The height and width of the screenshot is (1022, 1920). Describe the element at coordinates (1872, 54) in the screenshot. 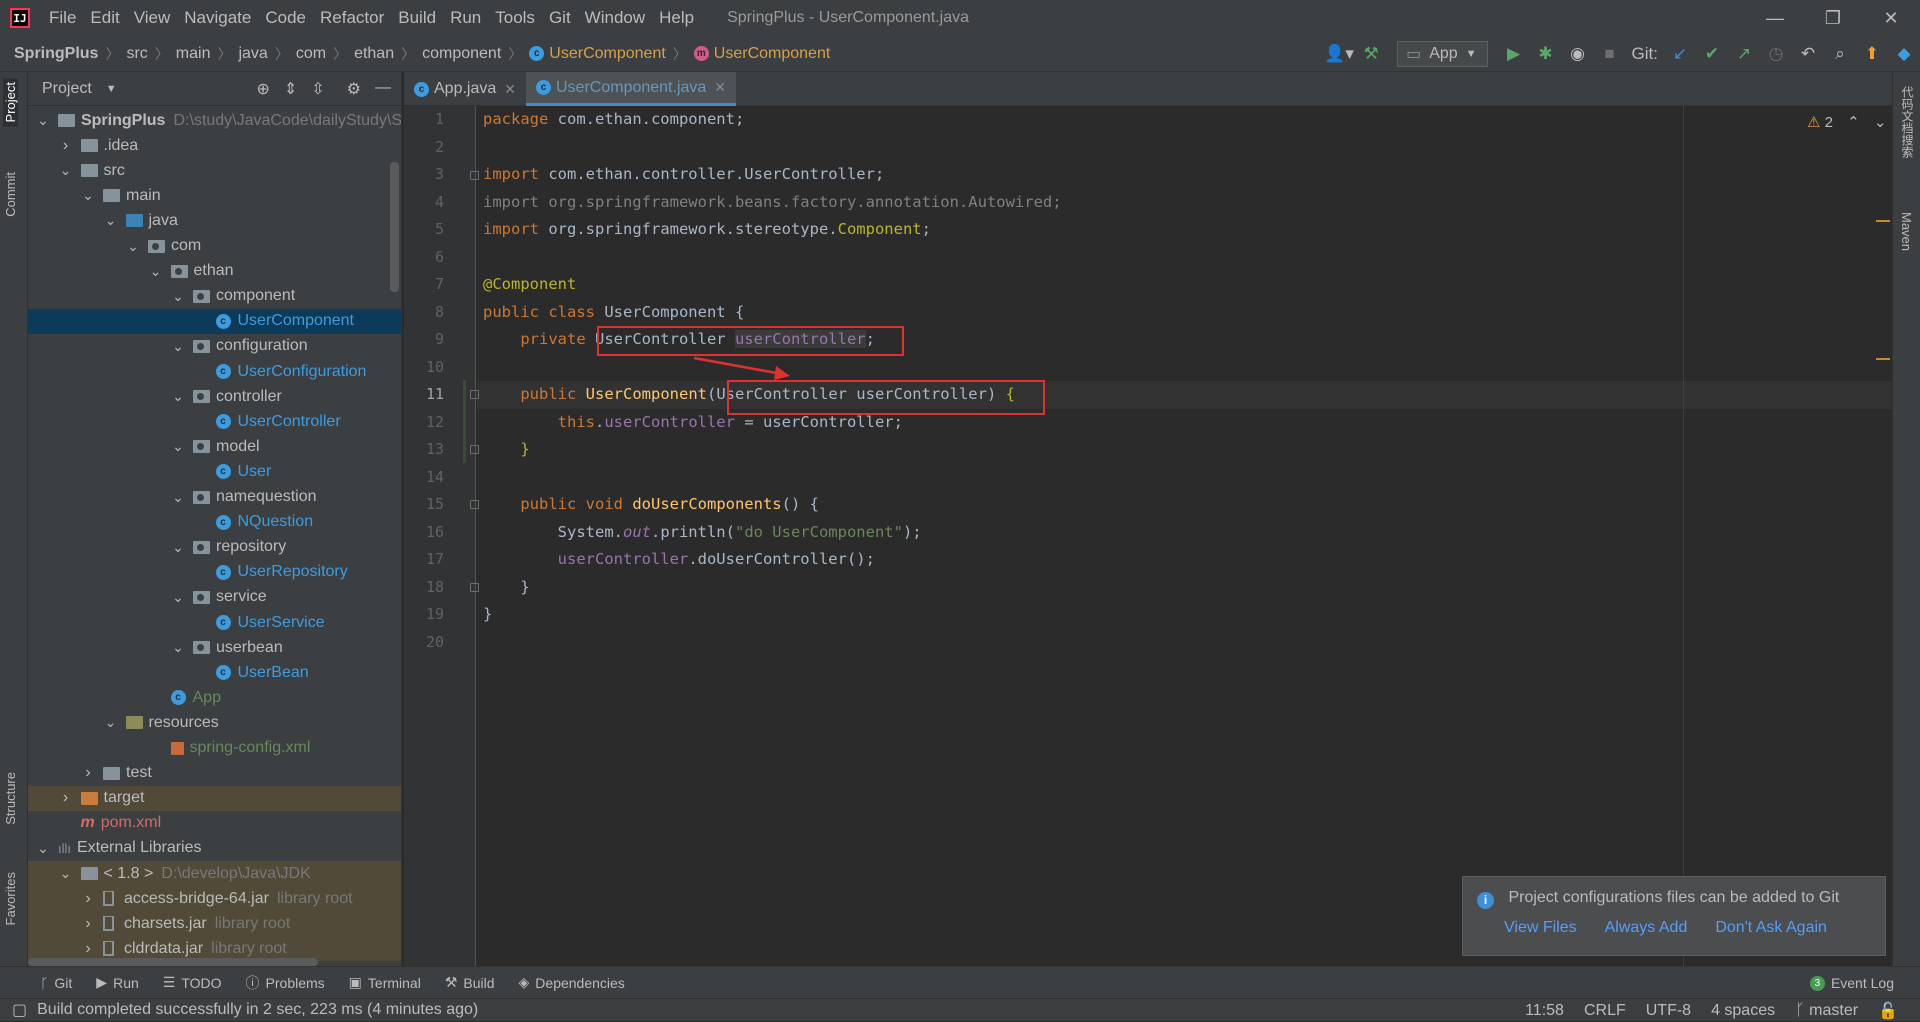

I see `update-icon: ⬆` at that location.